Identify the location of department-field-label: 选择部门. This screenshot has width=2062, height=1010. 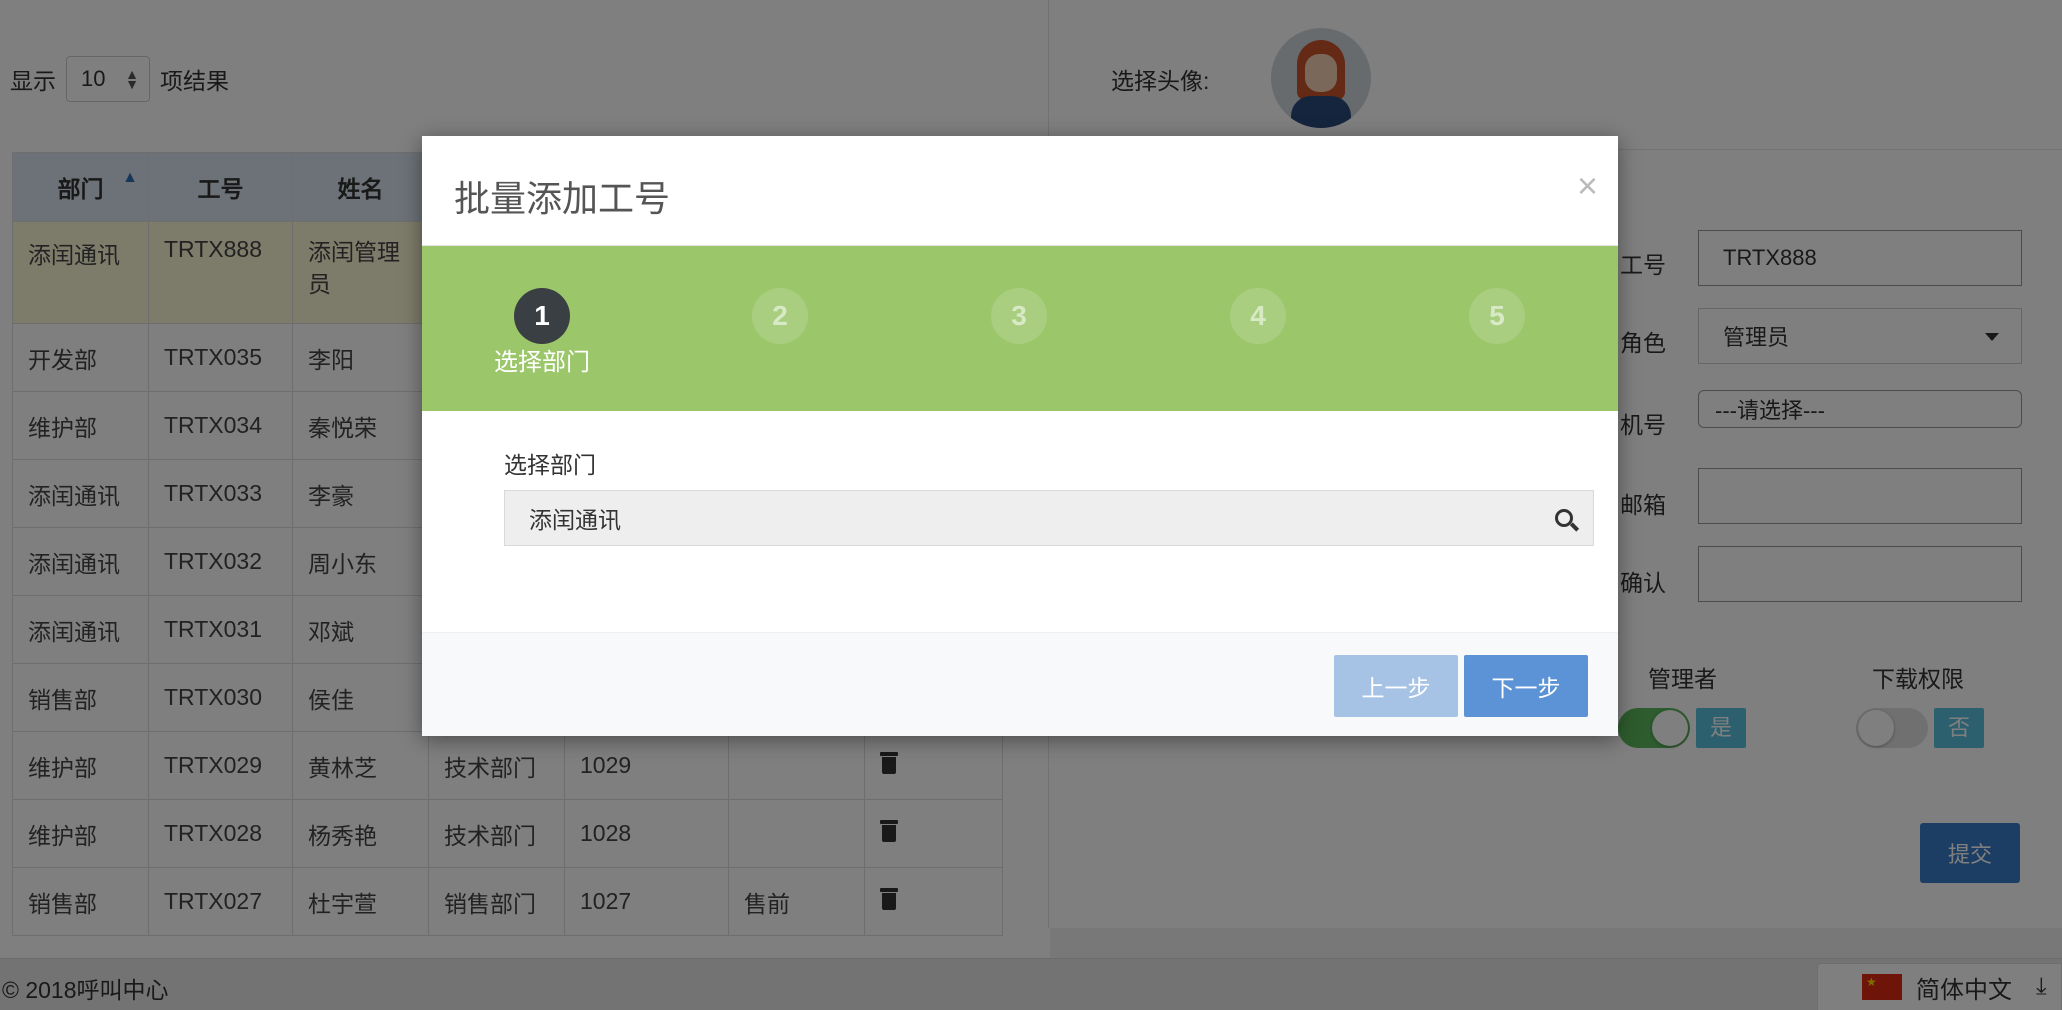
(550, 465).